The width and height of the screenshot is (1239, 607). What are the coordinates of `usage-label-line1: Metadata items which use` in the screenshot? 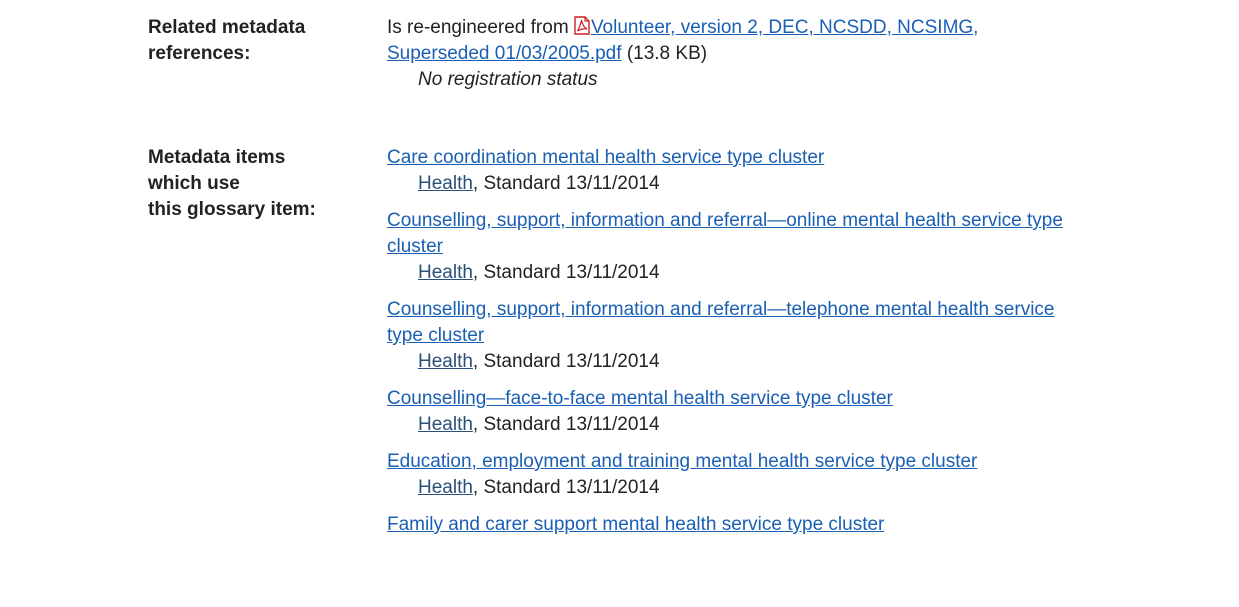 It's located at (217, 170).